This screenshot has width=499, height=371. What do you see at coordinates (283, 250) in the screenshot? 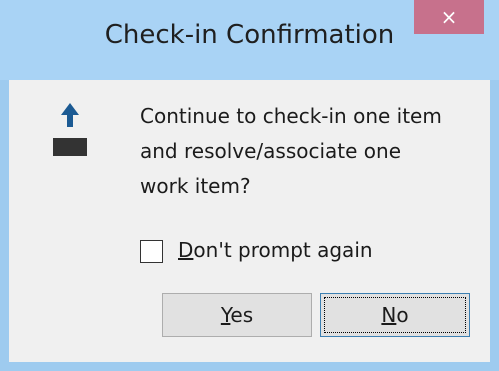
I see `label-text: on't prompt again` at bounding box center [283, 250].